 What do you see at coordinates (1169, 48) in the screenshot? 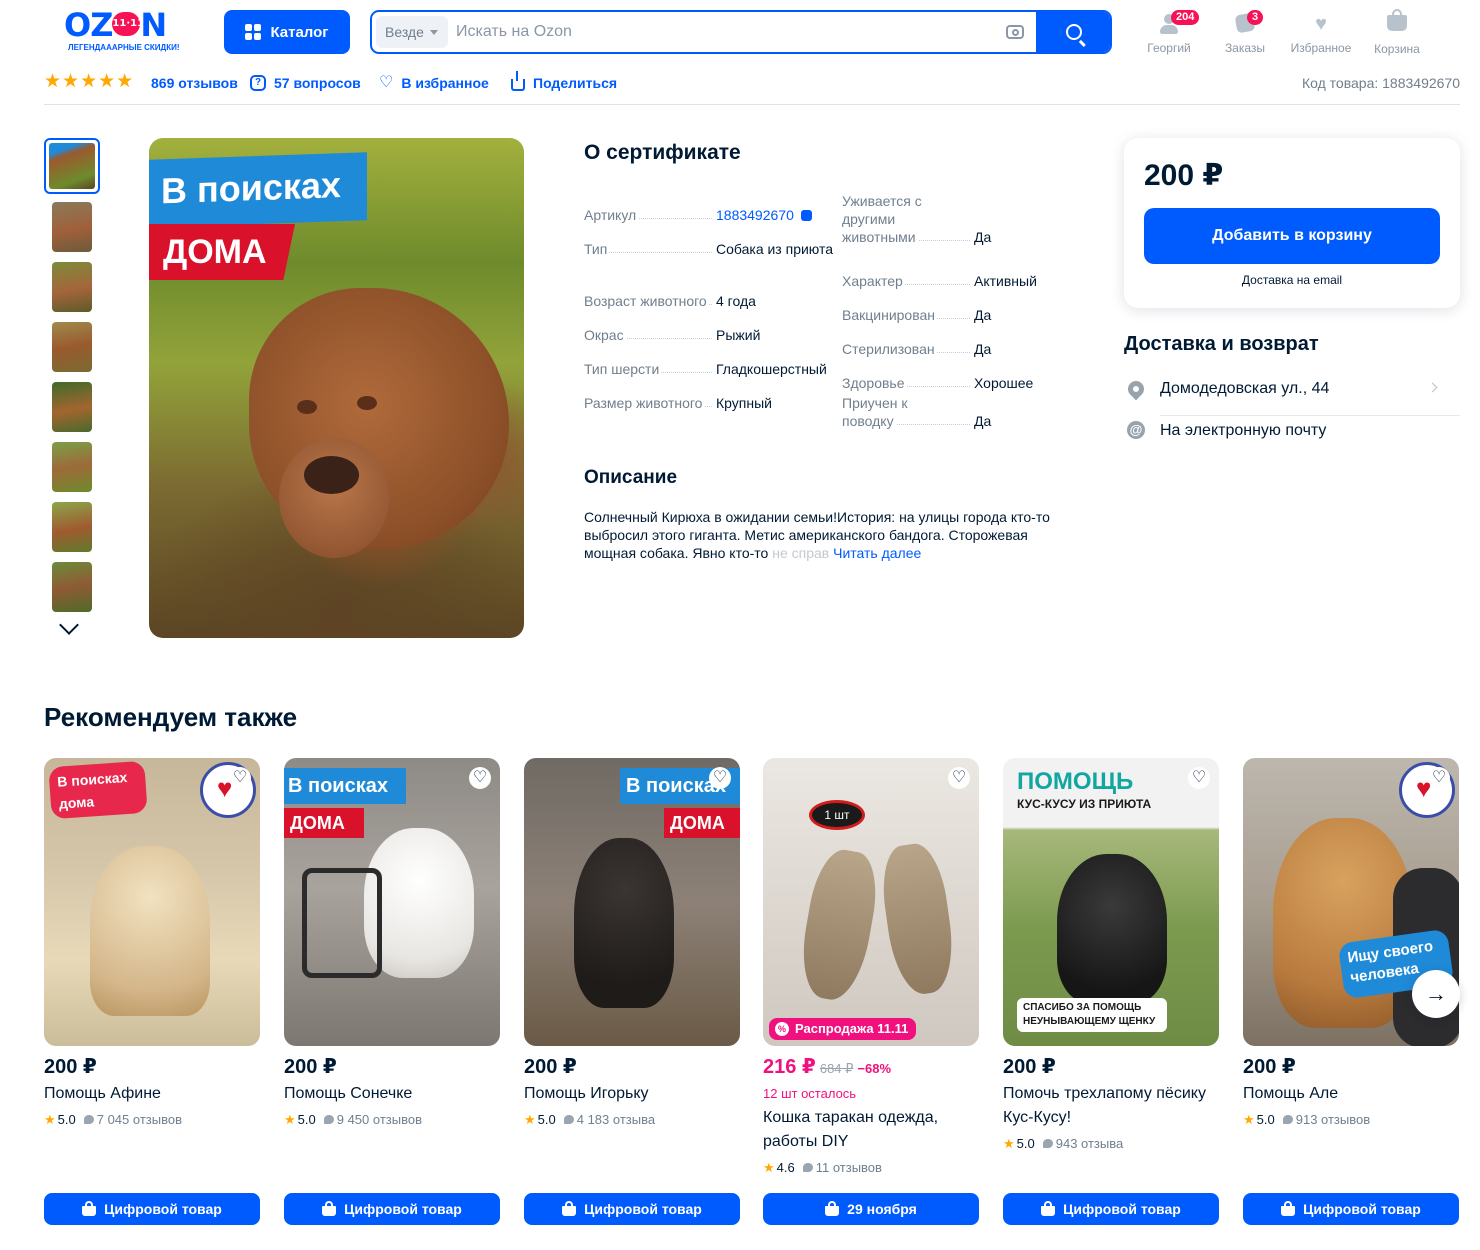
I see `nav-profile-label: Георгий` at bounding box center [1169, 48].